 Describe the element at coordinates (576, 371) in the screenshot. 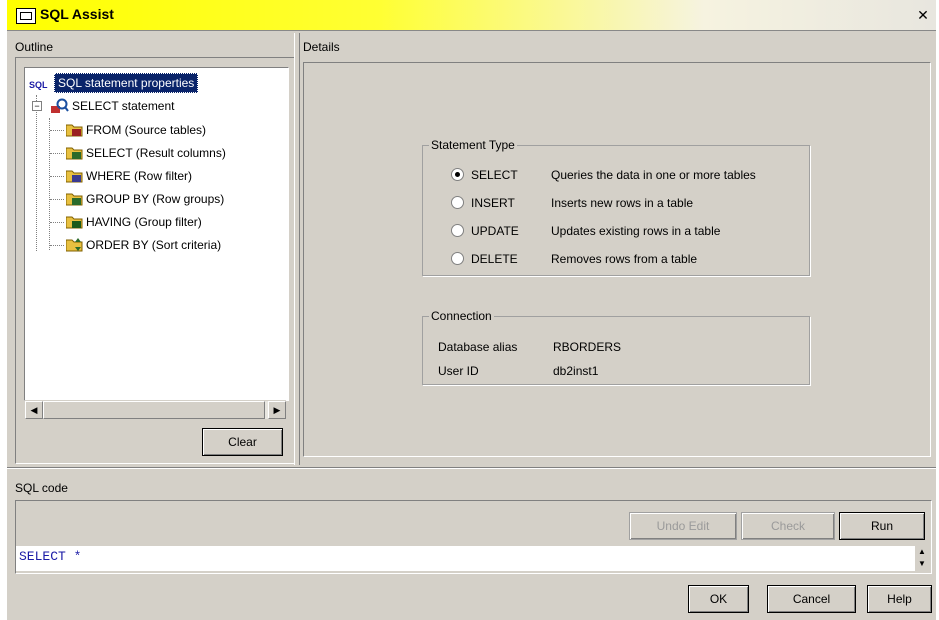

I see `user-id-value: db2inst1` at that location.